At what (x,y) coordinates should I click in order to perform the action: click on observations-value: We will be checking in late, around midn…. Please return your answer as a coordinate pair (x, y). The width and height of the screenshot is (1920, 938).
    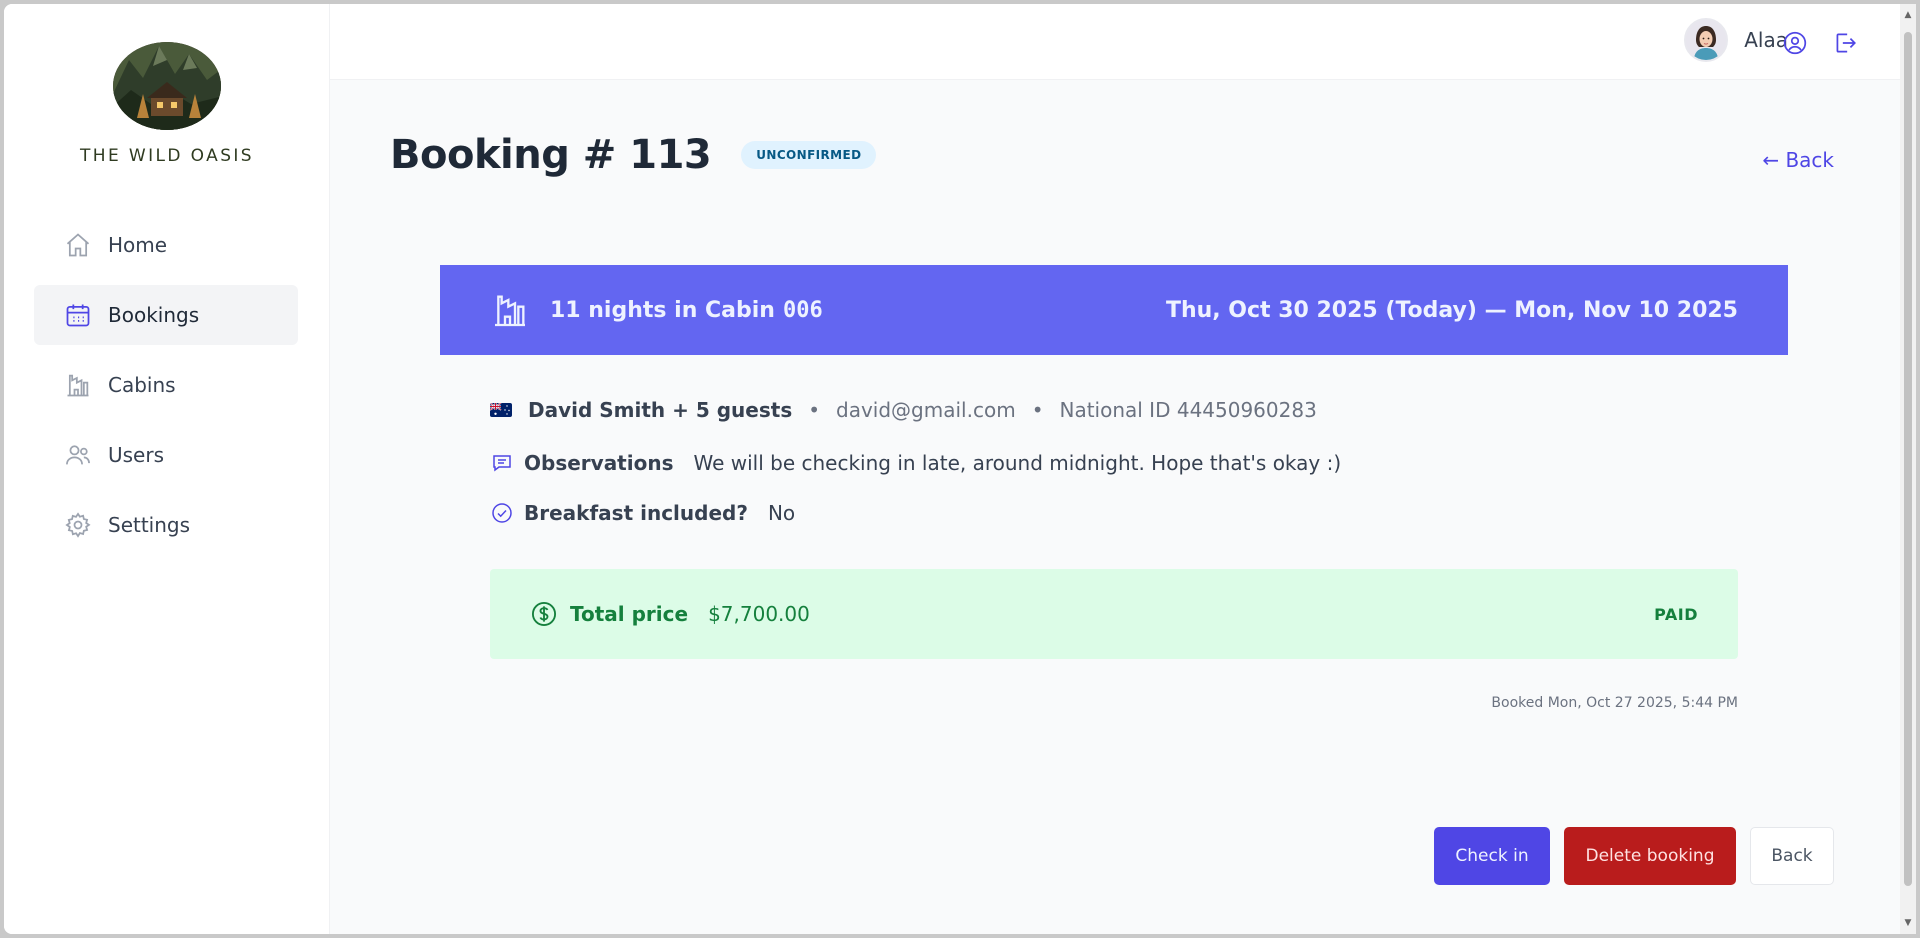
    Looking at the image, I should click on (1017, 463).